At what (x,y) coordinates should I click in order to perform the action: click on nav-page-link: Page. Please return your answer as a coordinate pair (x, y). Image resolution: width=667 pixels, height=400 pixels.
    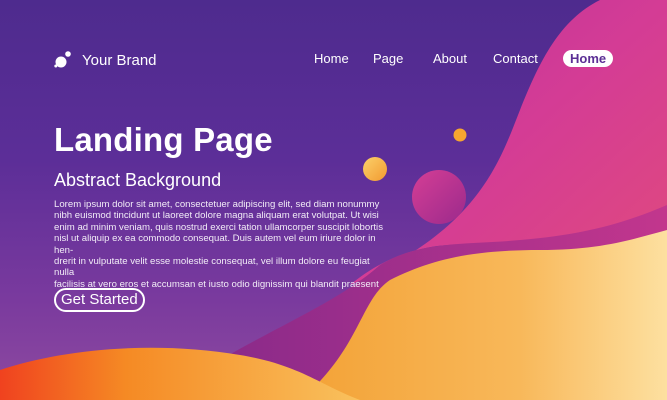
    Looking at the image, I should click on (388, 58).